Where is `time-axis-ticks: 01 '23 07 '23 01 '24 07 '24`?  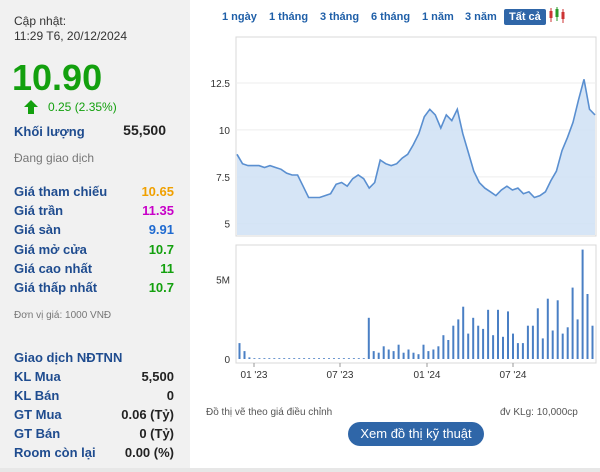
time-axis-ticks: 01 '23 07 '23 01 '24 07 '24 is located at coordinates (384, 372).